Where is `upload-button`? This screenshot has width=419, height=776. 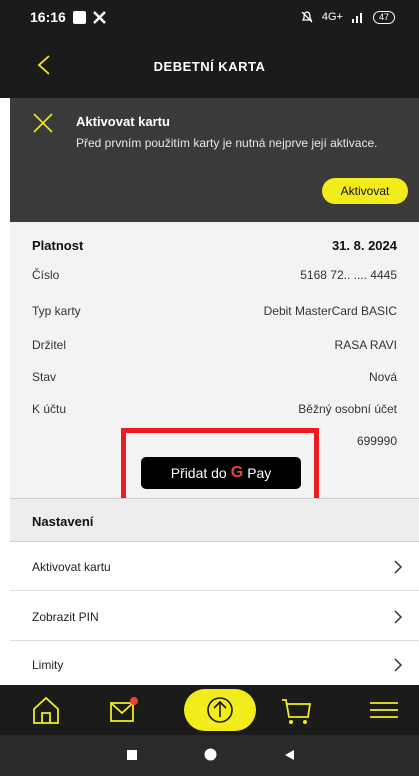 upload-button is located at coordinates (220, 710).